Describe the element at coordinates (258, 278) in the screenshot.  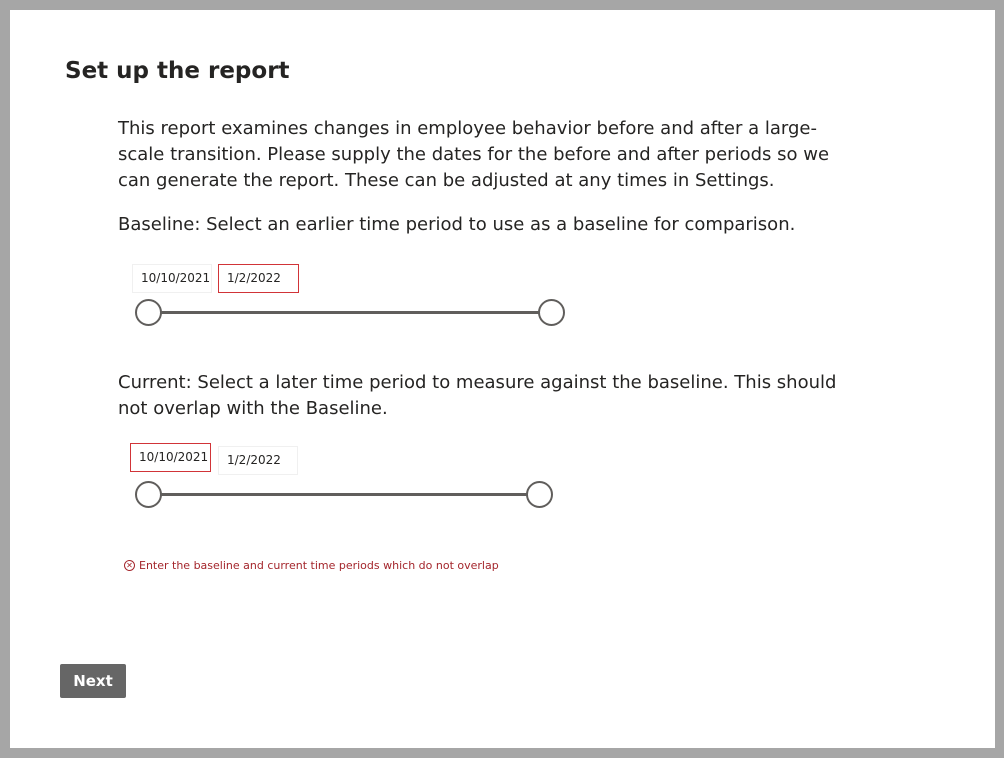
I see `baseline-end-date: 1/2/2022` at that location.